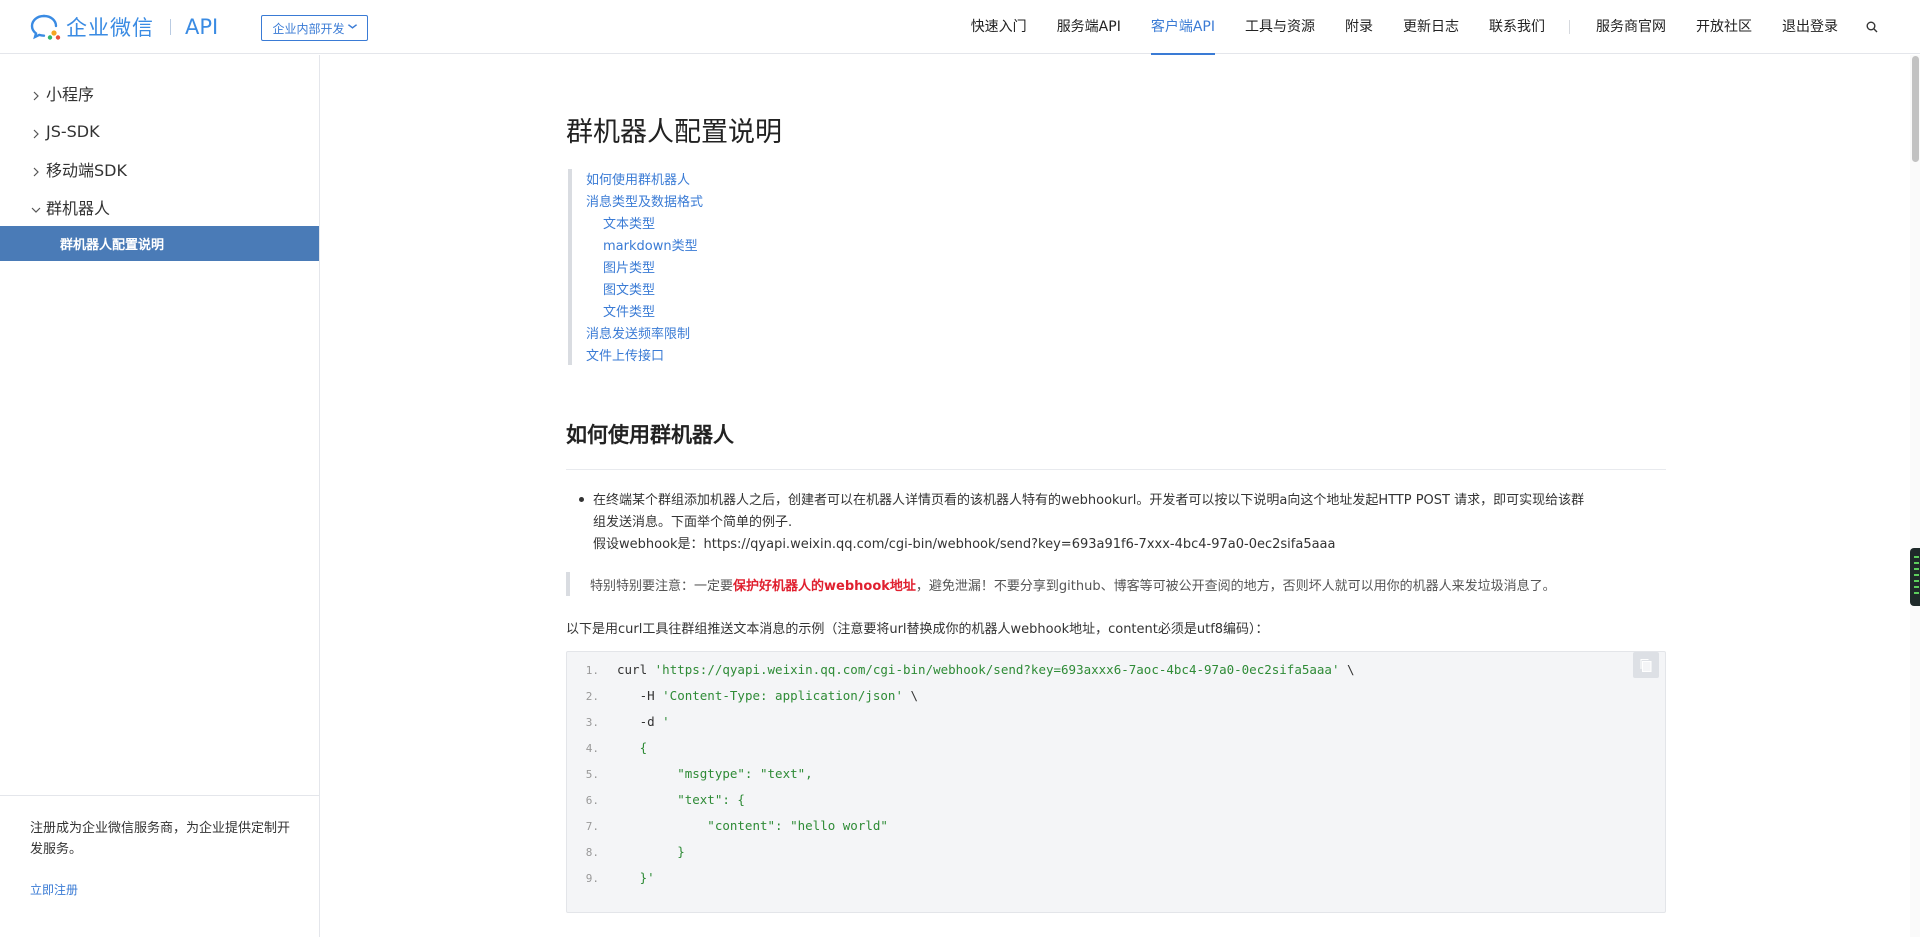  Describe the element at coordinates (640, 721) in the screenshot. I see `code-plain: -d` at that location.